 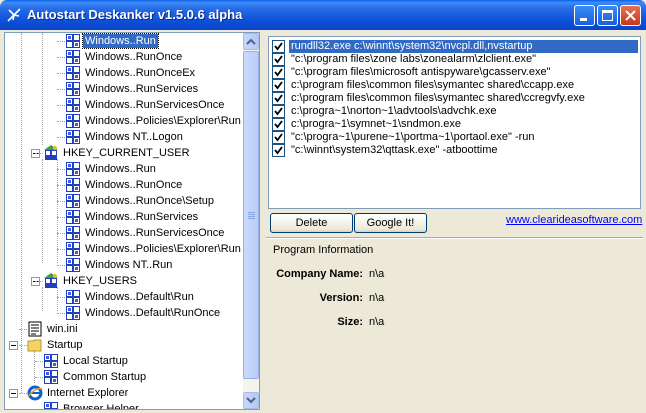 I want to click on tree-item: Common Startup, so click(x=123, y=377).